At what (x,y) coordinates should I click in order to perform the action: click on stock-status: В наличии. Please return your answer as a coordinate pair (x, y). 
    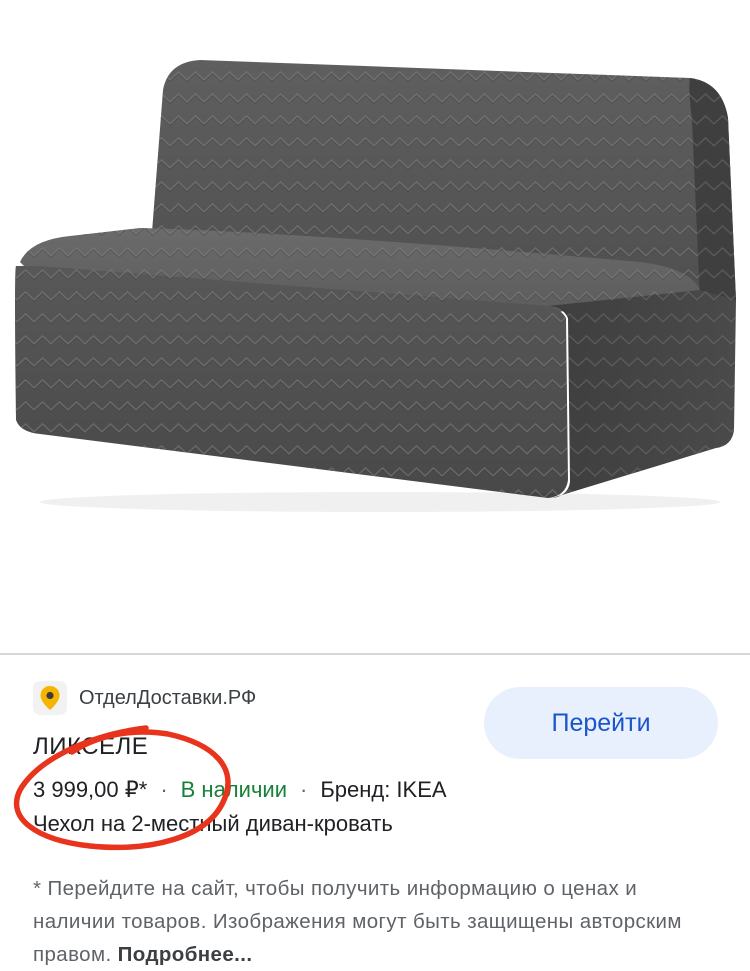
    Looking at the image, I should click on (233, 789).